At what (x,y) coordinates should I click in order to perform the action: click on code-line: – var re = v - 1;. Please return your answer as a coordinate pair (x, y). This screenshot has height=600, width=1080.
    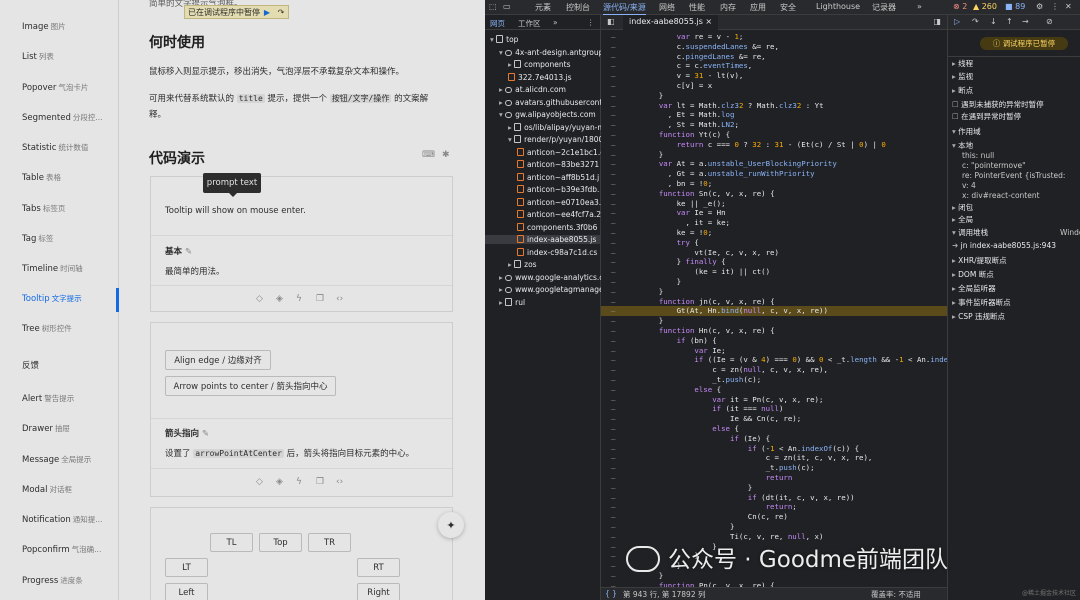
    Looking at the image, I should click on (774, 37).